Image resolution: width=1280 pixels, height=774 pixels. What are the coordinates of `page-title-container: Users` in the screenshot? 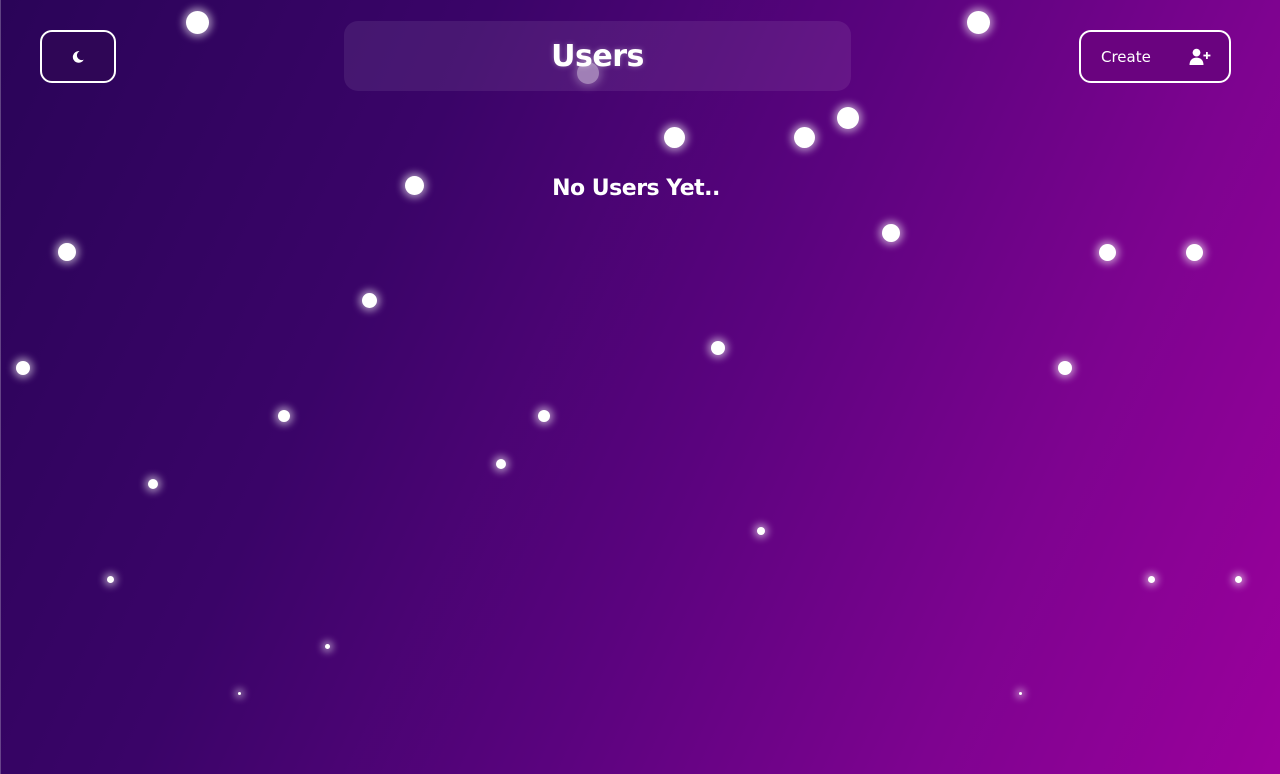 It's located at (597, 56).